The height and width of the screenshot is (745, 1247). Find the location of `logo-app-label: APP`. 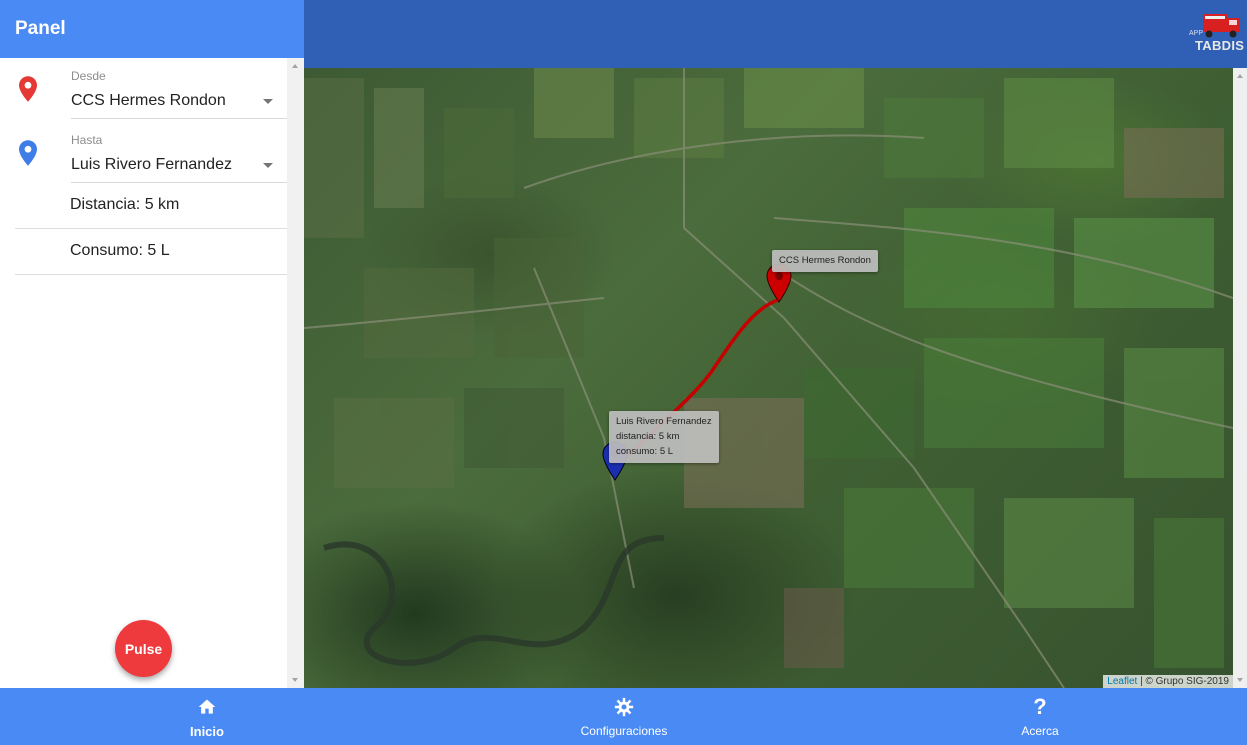

logo-app-label: APP is located at coordinates (1196, 33).